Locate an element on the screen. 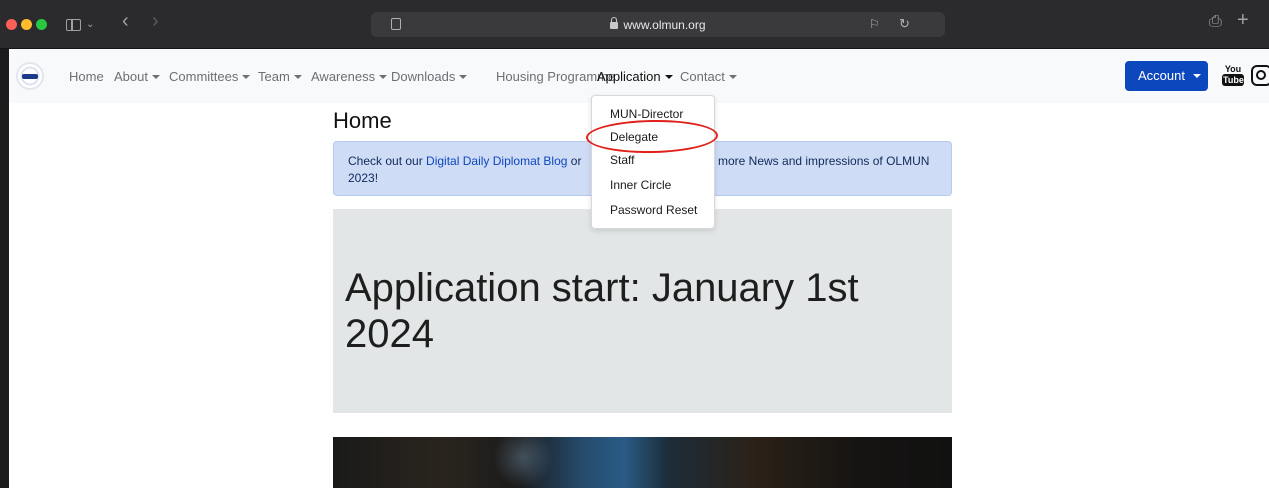 The height and width of the screenshot is (488, 1269). account-button: Account is located at coordinates (1166, 76).